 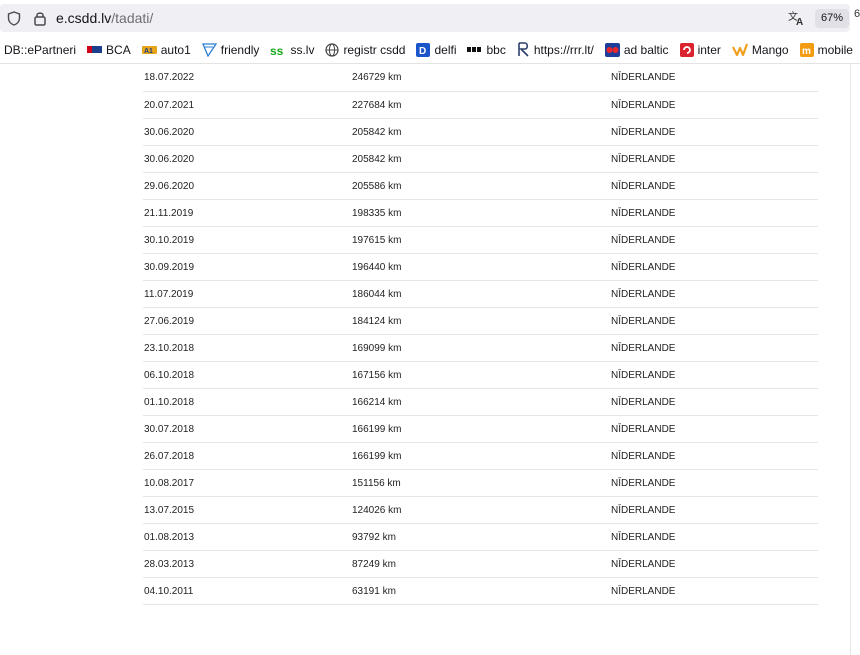 What do you see at coordinates (247, 483) in the screenshot?
I see `date-cell: 10.08.2017` at bounding box center [247, 483].